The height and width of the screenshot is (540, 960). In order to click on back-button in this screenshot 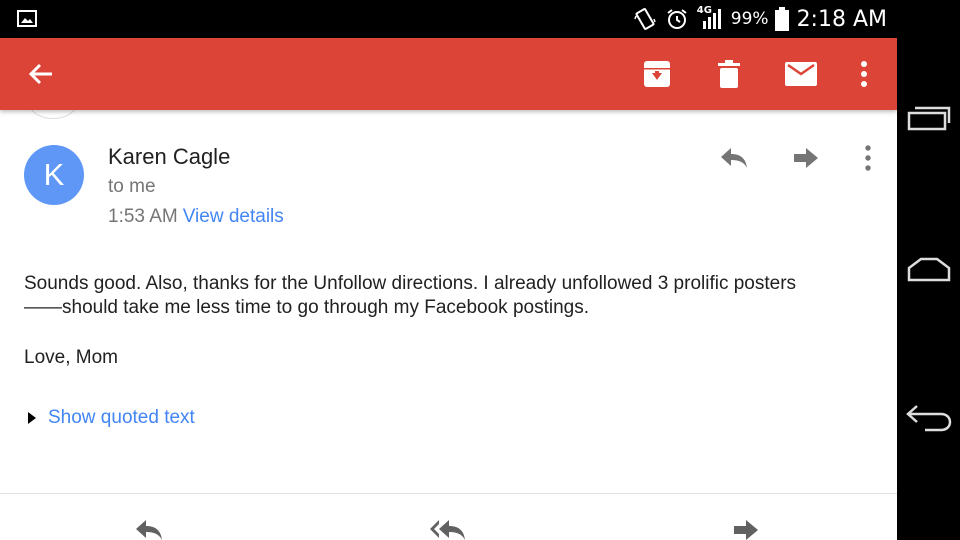, I will do `click(41, 74)`.